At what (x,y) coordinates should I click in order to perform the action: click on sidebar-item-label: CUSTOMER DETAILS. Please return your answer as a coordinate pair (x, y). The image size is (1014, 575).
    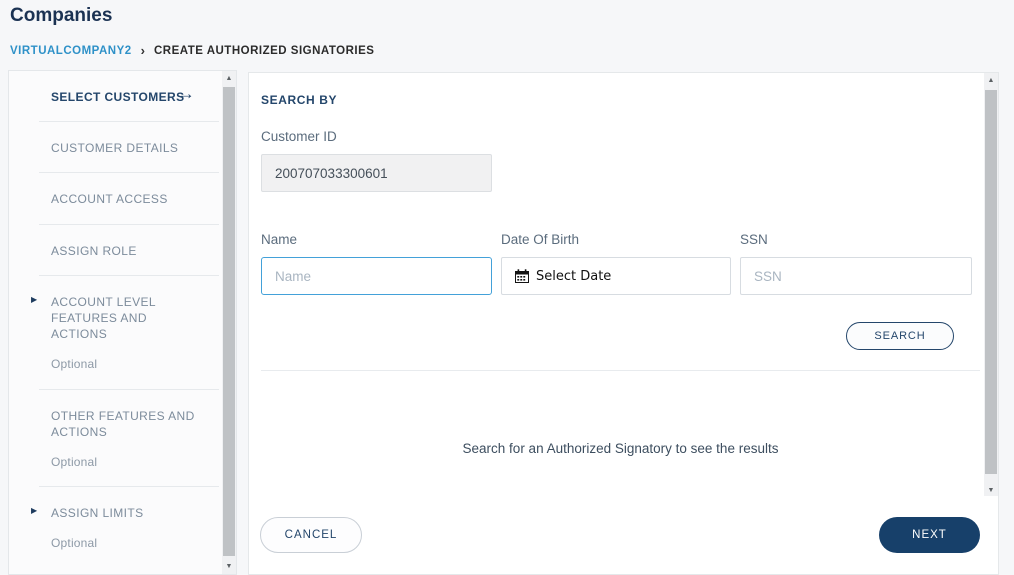
    Looking at the image, I should click on (115, 148).